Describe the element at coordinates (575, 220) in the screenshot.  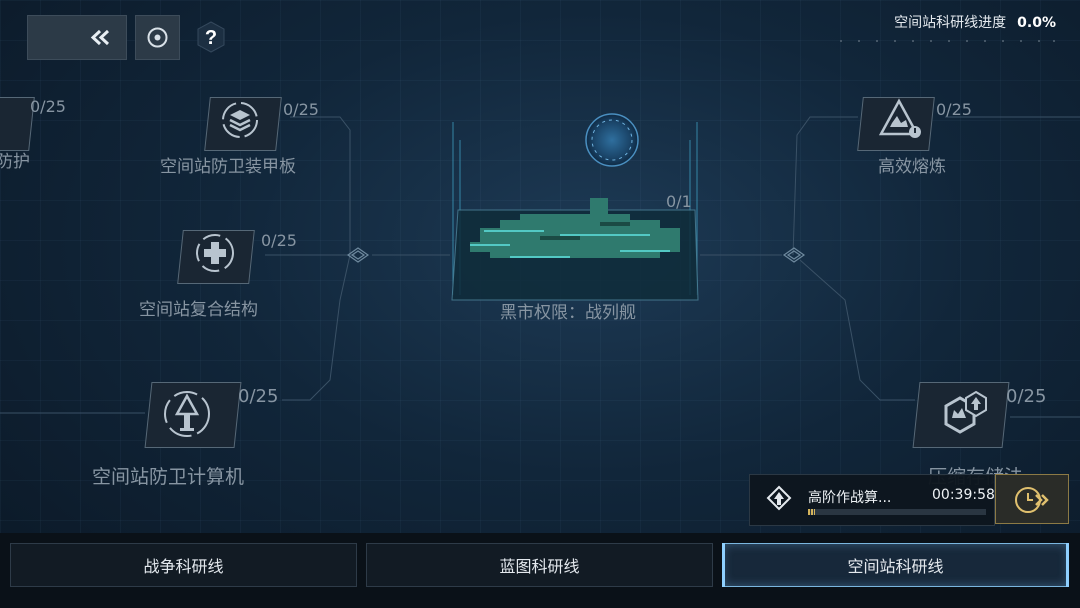
I see `research-node-black-market-battleship: 0/1 黑市权限：战列舰` at that location.